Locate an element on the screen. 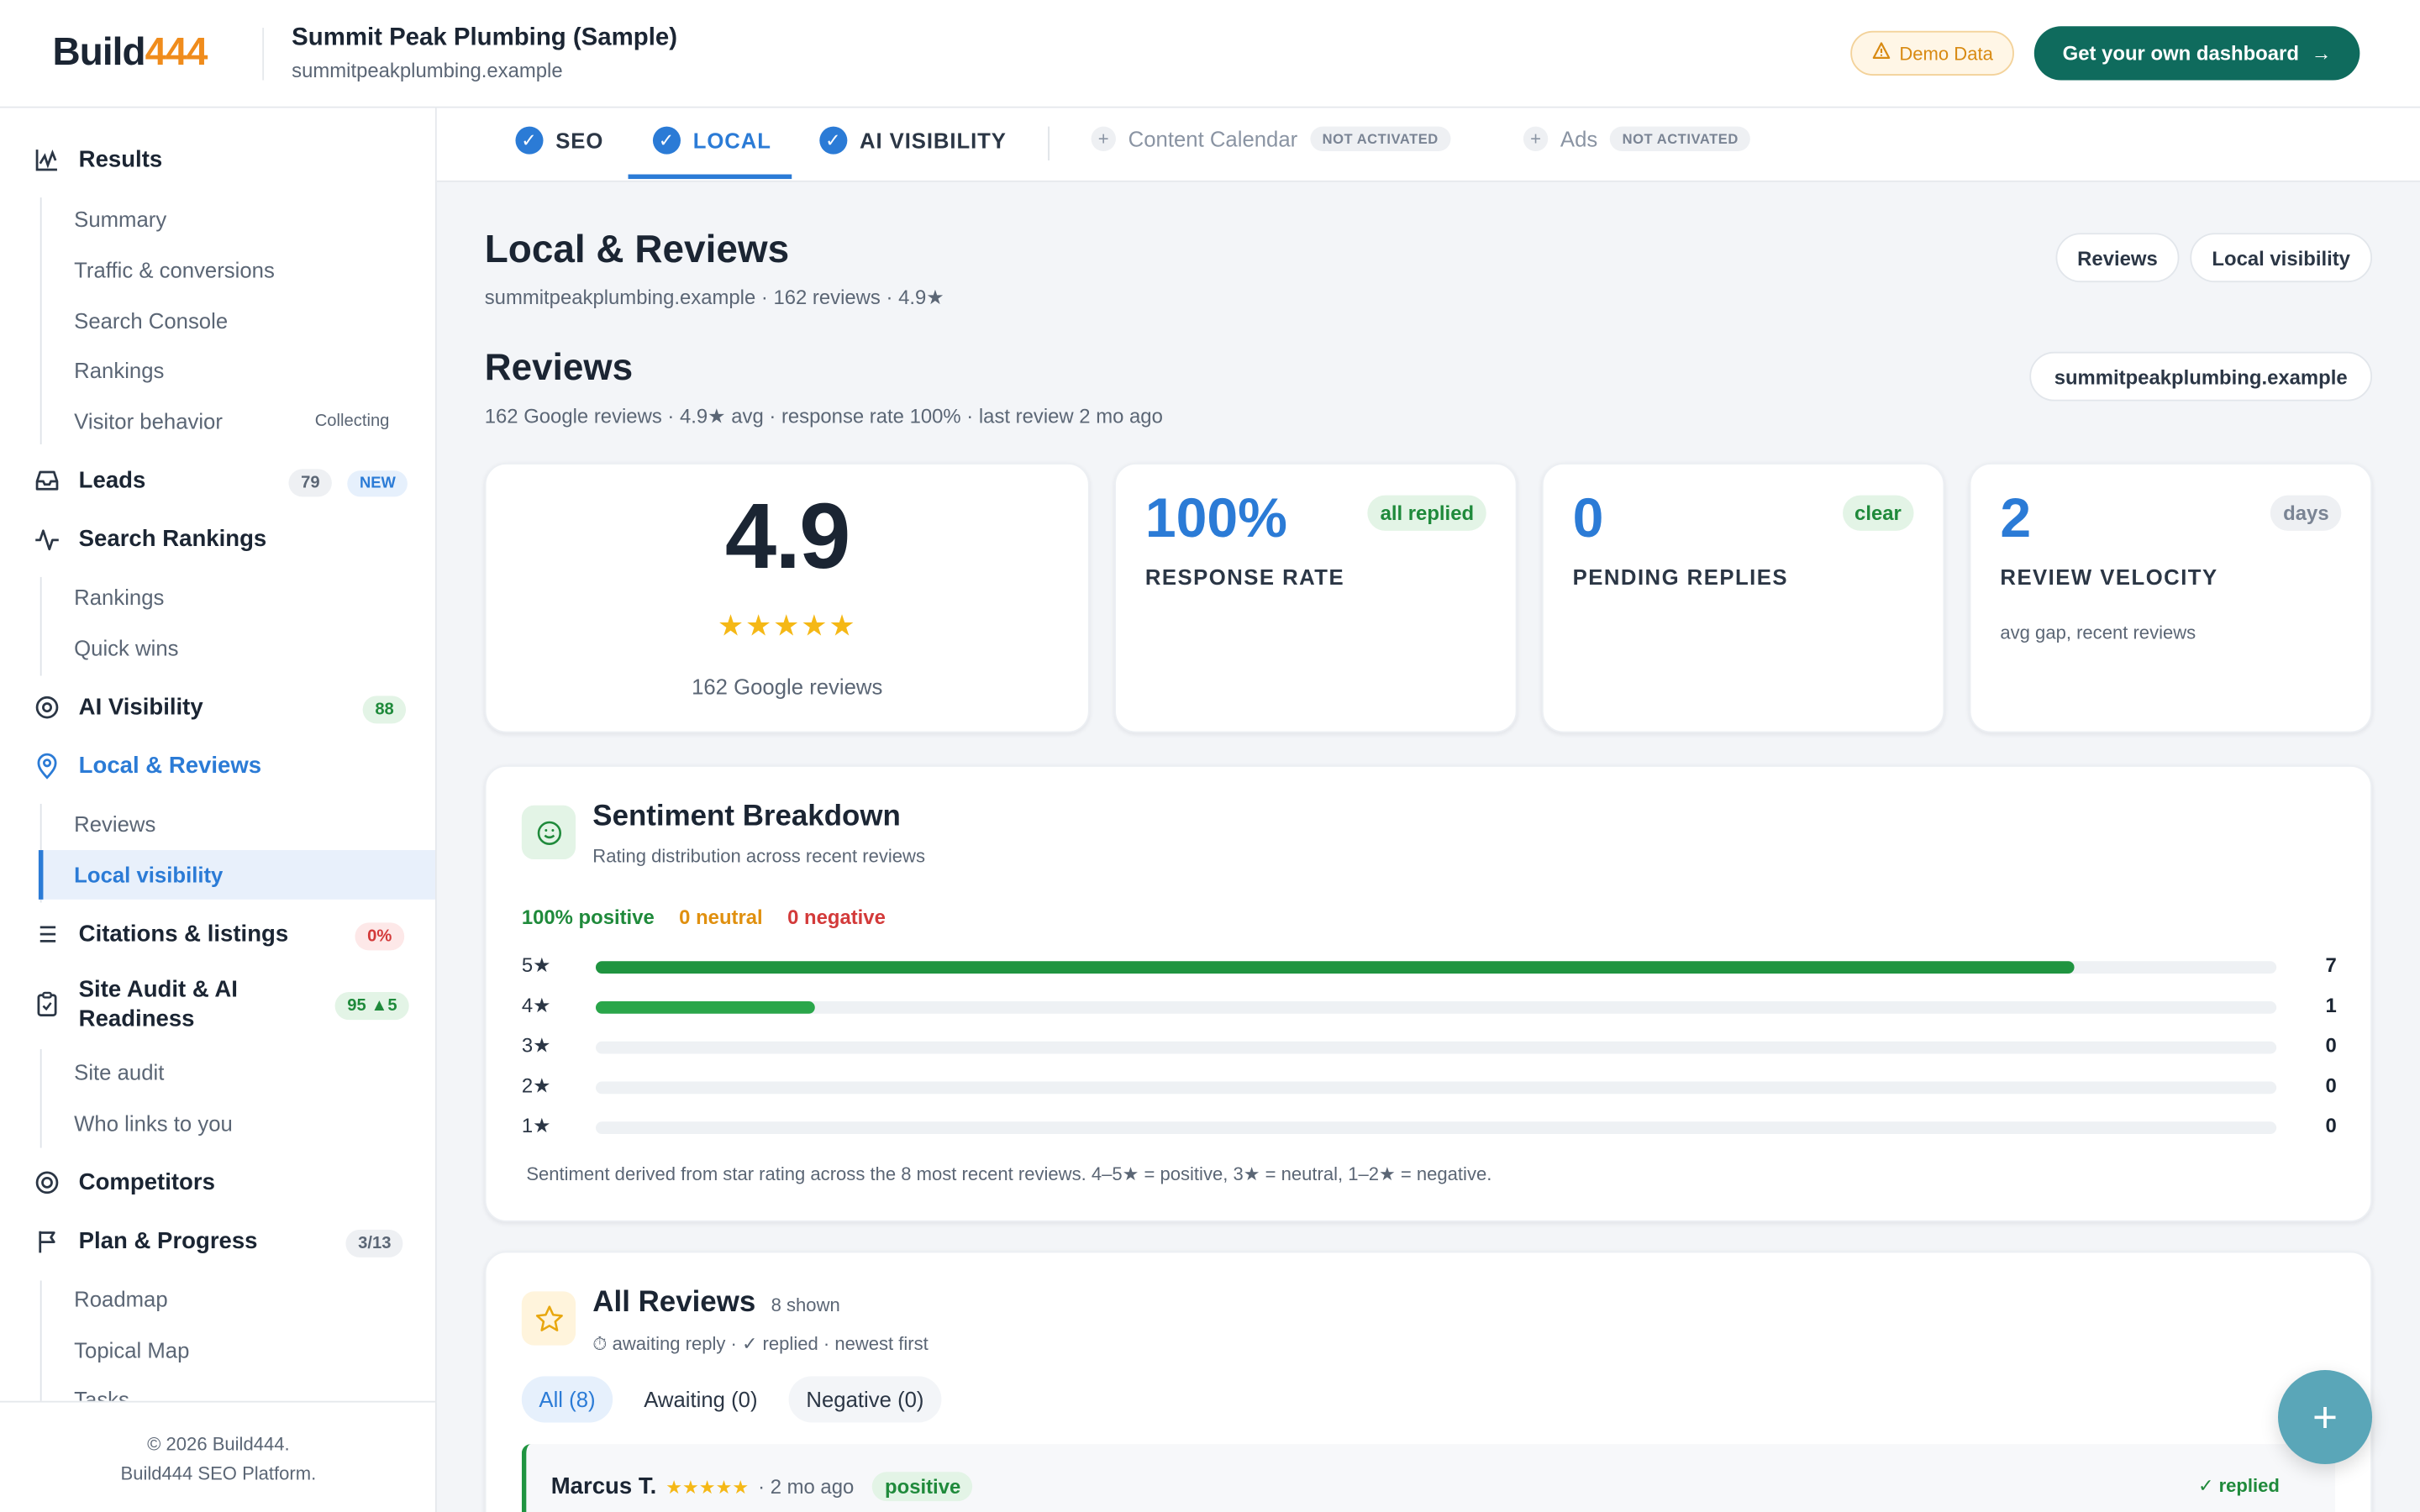  tab-content-calendar: + Content Calendar NOT ACTIVATED is located at coordinates (1271, 138).